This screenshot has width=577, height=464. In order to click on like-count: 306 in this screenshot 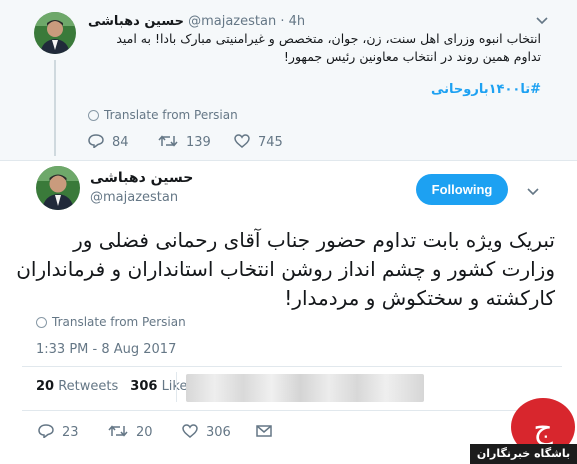, I will do `click(218, 432)`.